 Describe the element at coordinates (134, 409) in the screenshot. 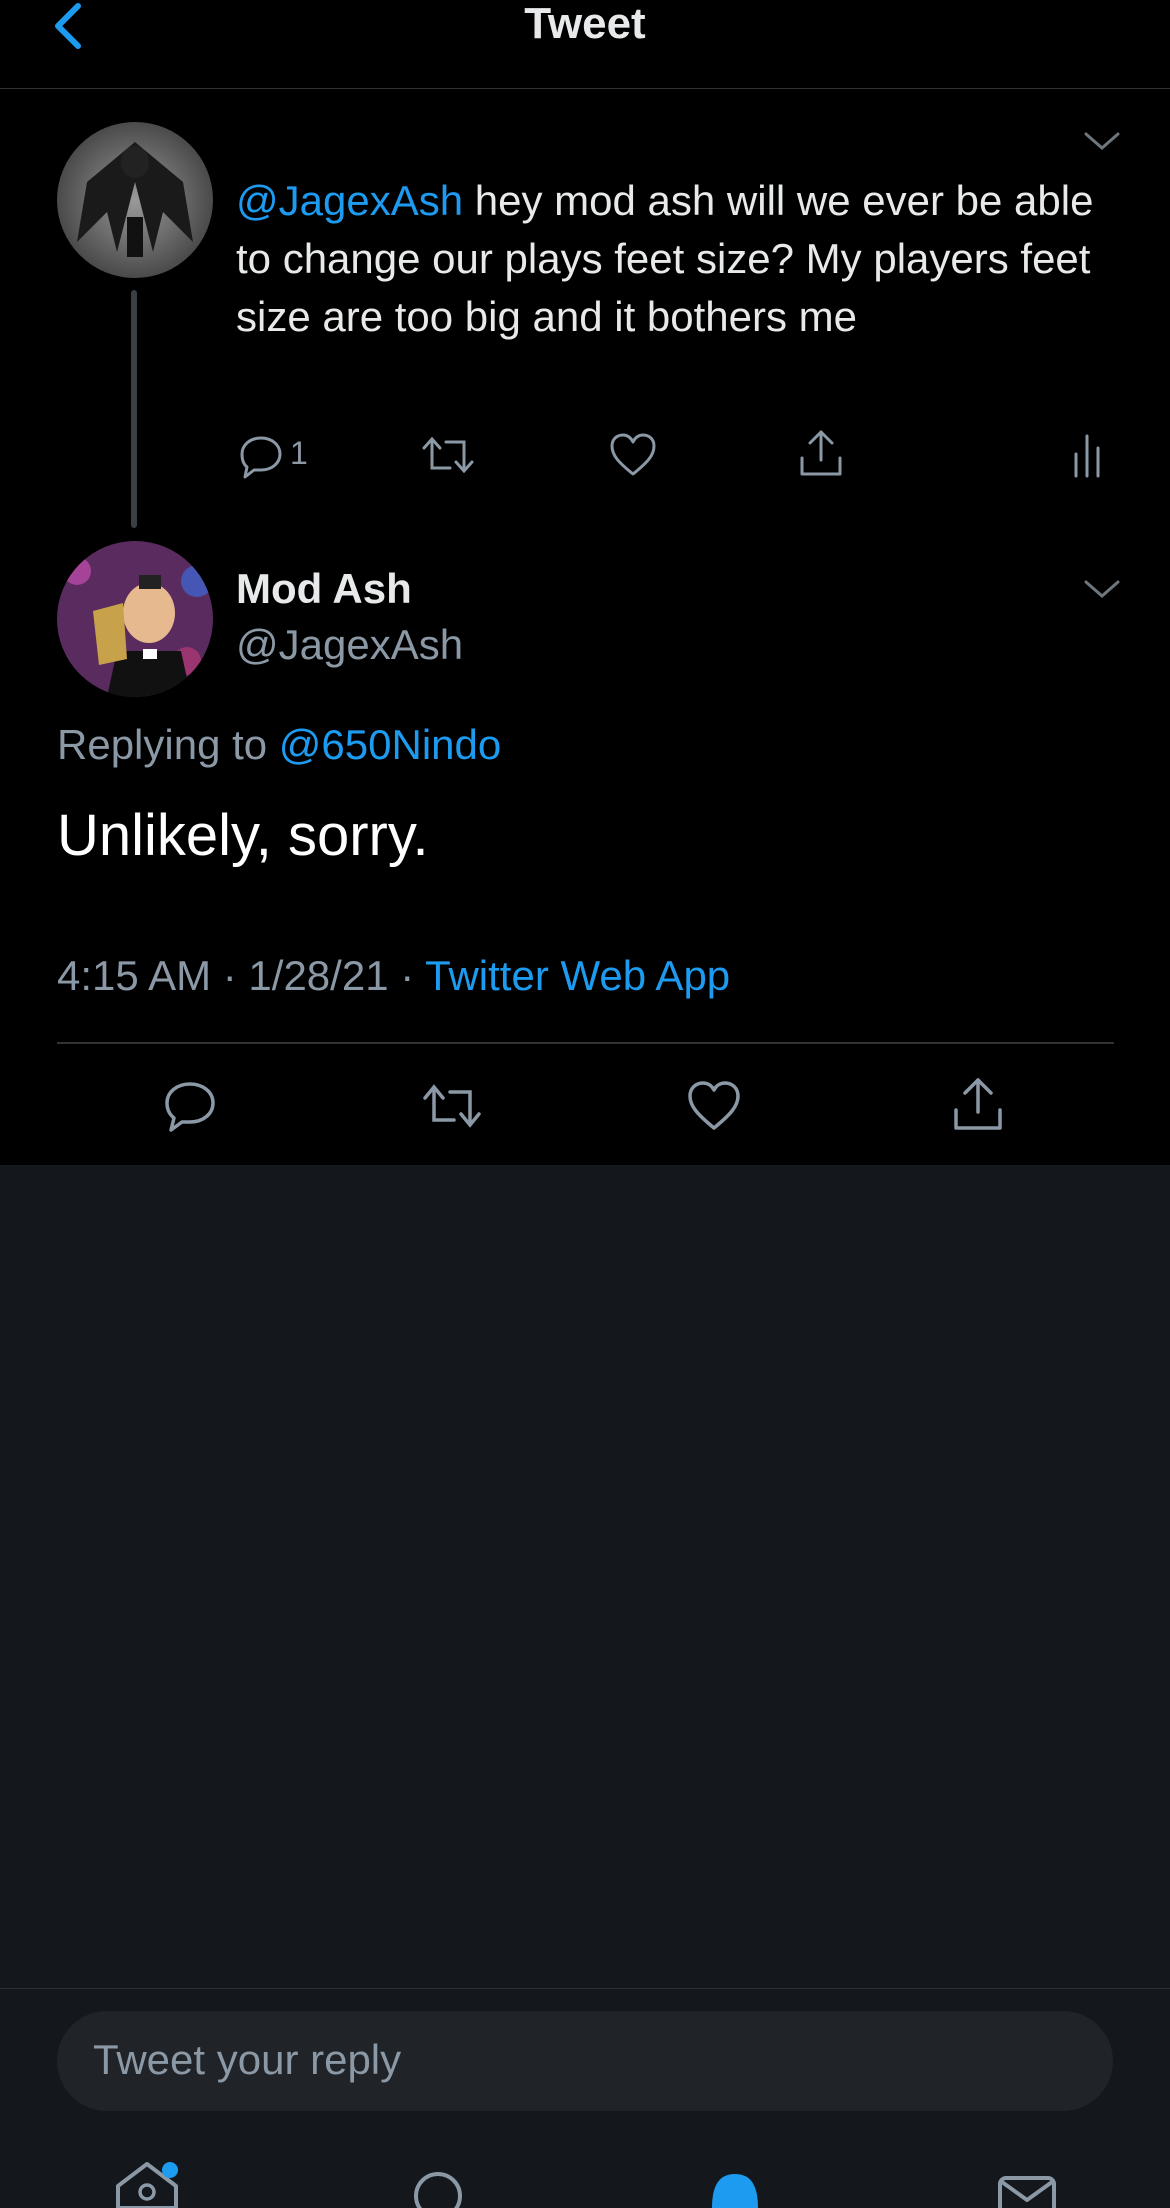

I see `thread-connector` at that location.